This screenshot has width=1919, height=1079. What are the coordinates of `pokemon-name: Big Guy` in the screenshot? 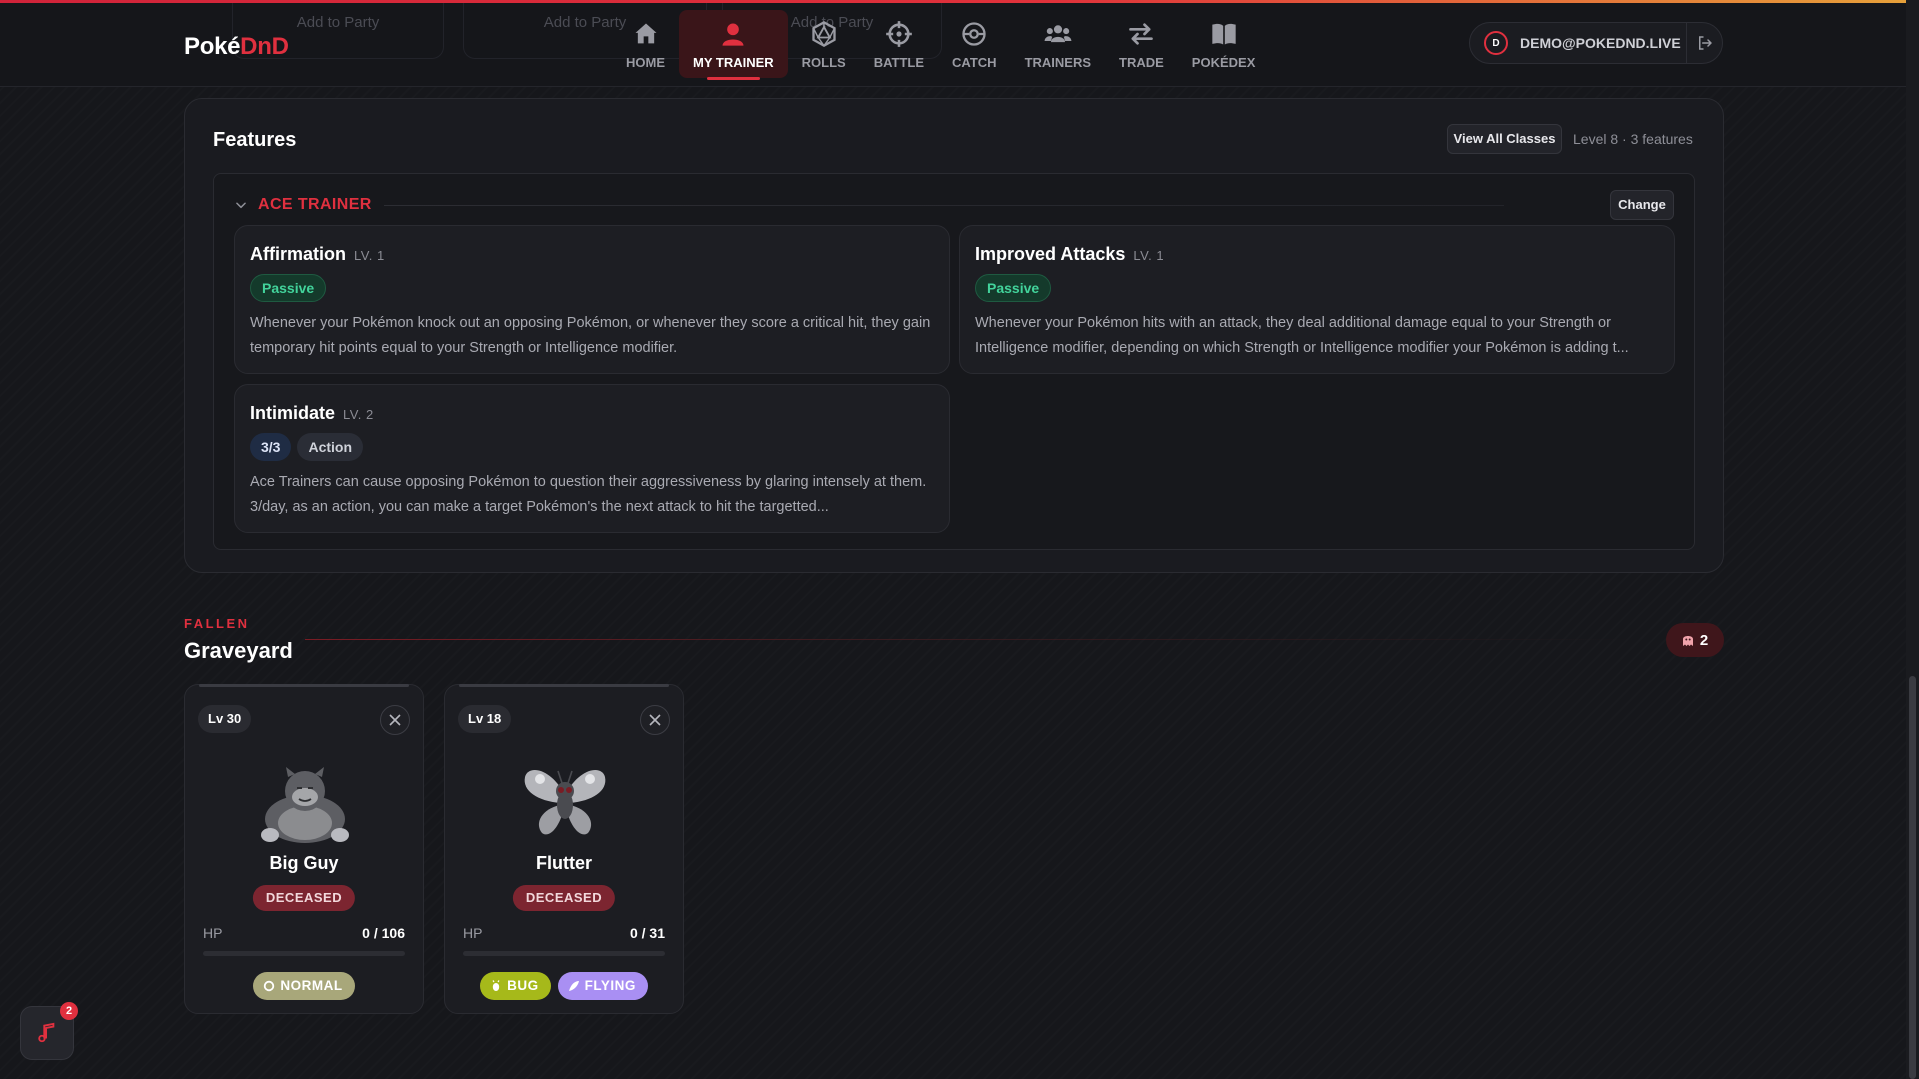 It's located at (304, 863).